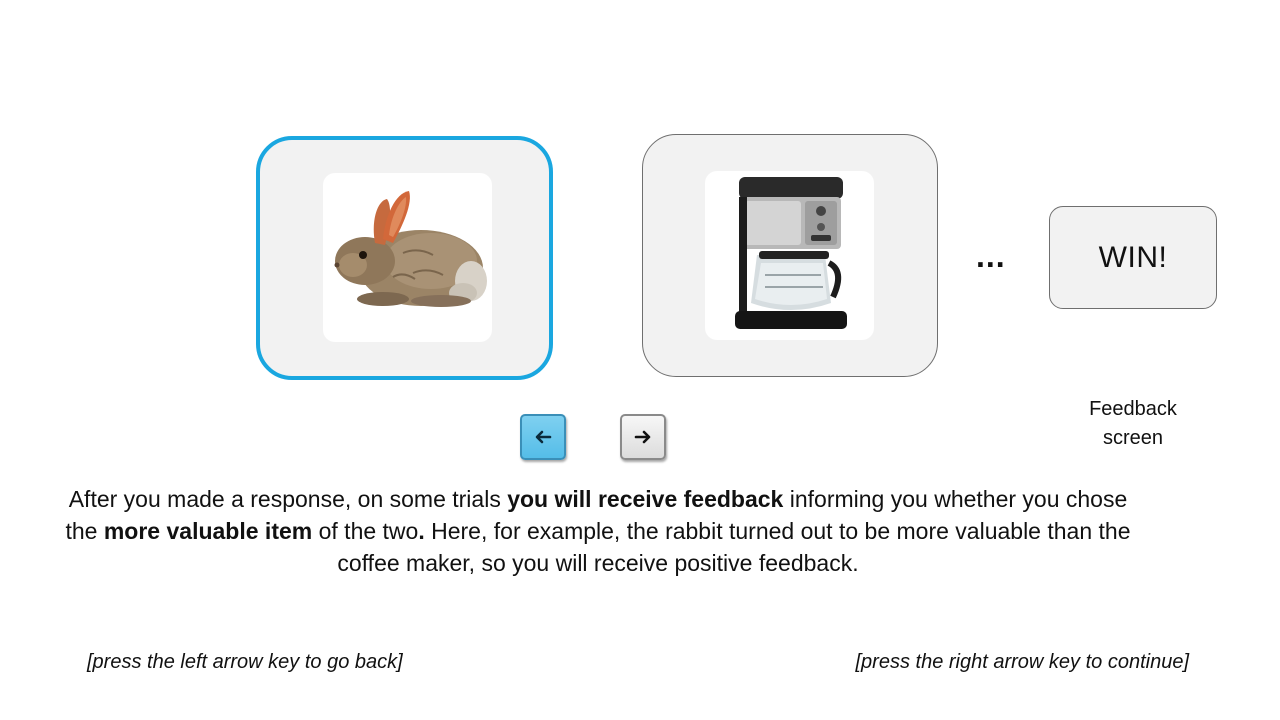 Image resolution: width=1280 pixels, height=720 pixels. I want to click on feedback-caption-line2: screen, so click(1133, 438).